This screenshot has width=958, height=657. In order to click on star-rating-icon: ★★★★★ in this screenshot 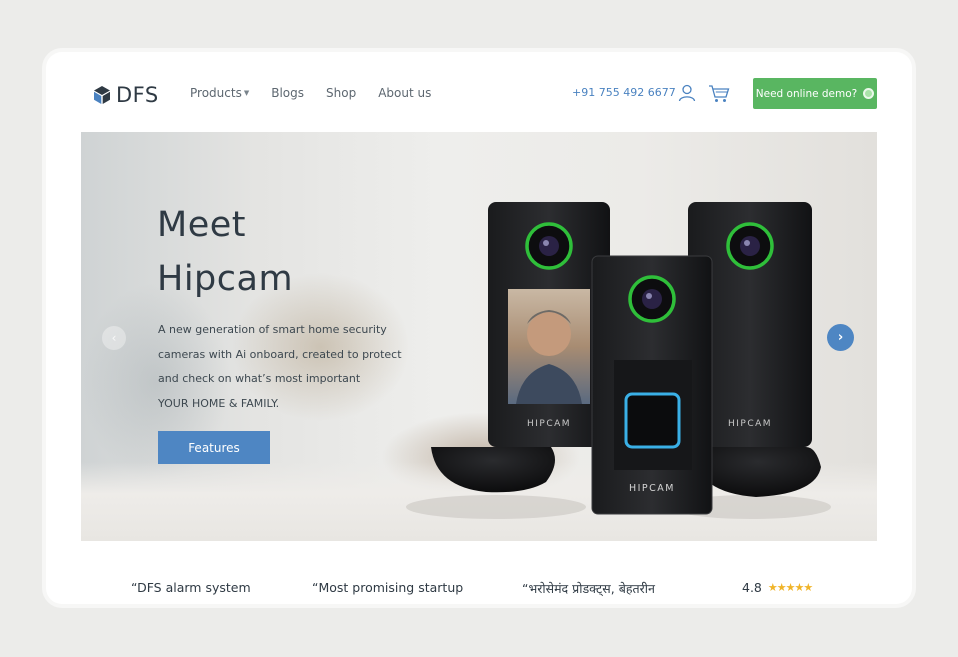, I will do `click(790, 587)`.